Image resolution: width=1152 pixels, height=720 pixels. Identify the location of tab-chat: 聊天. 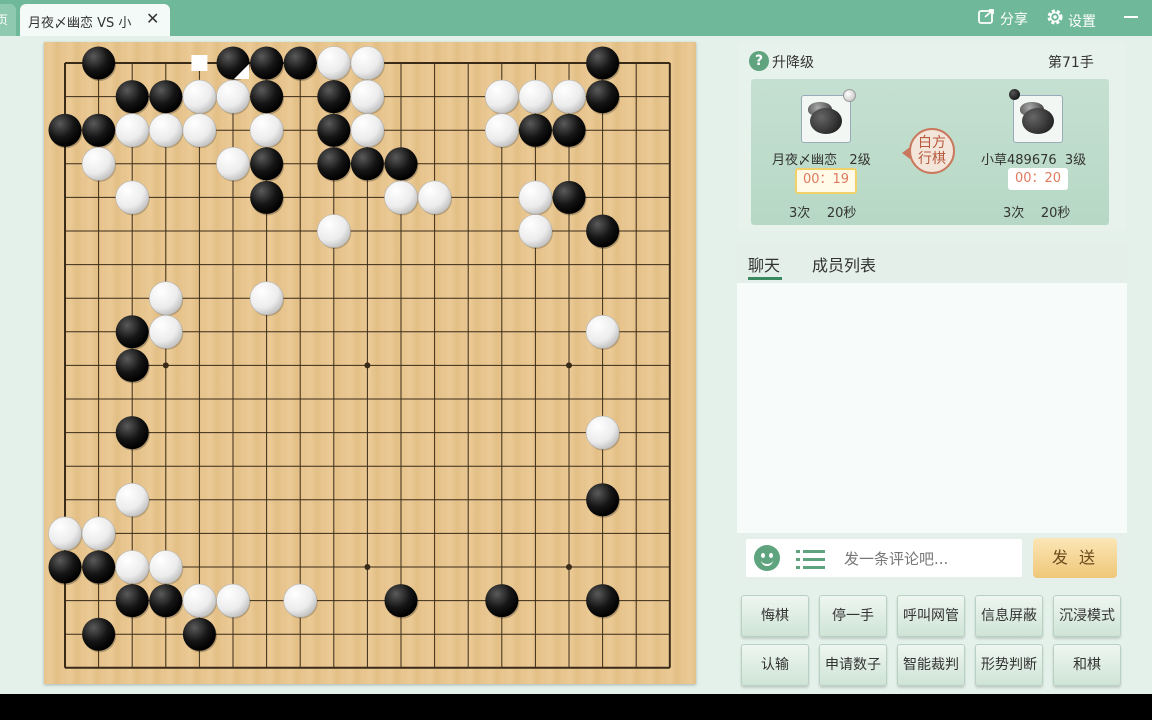
(765, 266).